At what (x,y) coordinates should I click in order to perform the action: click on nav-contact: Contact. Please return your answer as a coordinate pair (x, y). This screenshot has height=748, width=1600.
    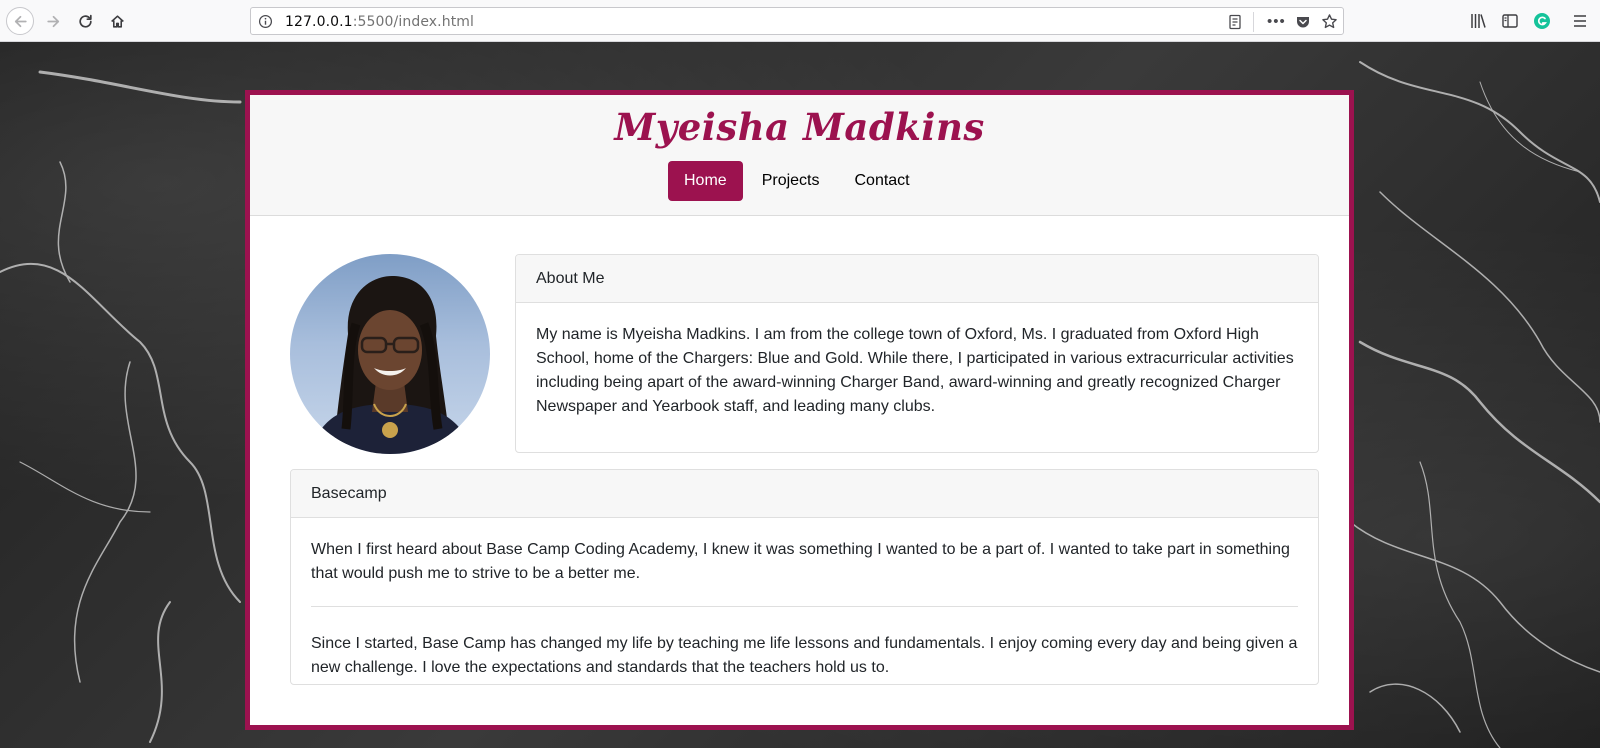
    Looking at the image, I should click on (881, 181).